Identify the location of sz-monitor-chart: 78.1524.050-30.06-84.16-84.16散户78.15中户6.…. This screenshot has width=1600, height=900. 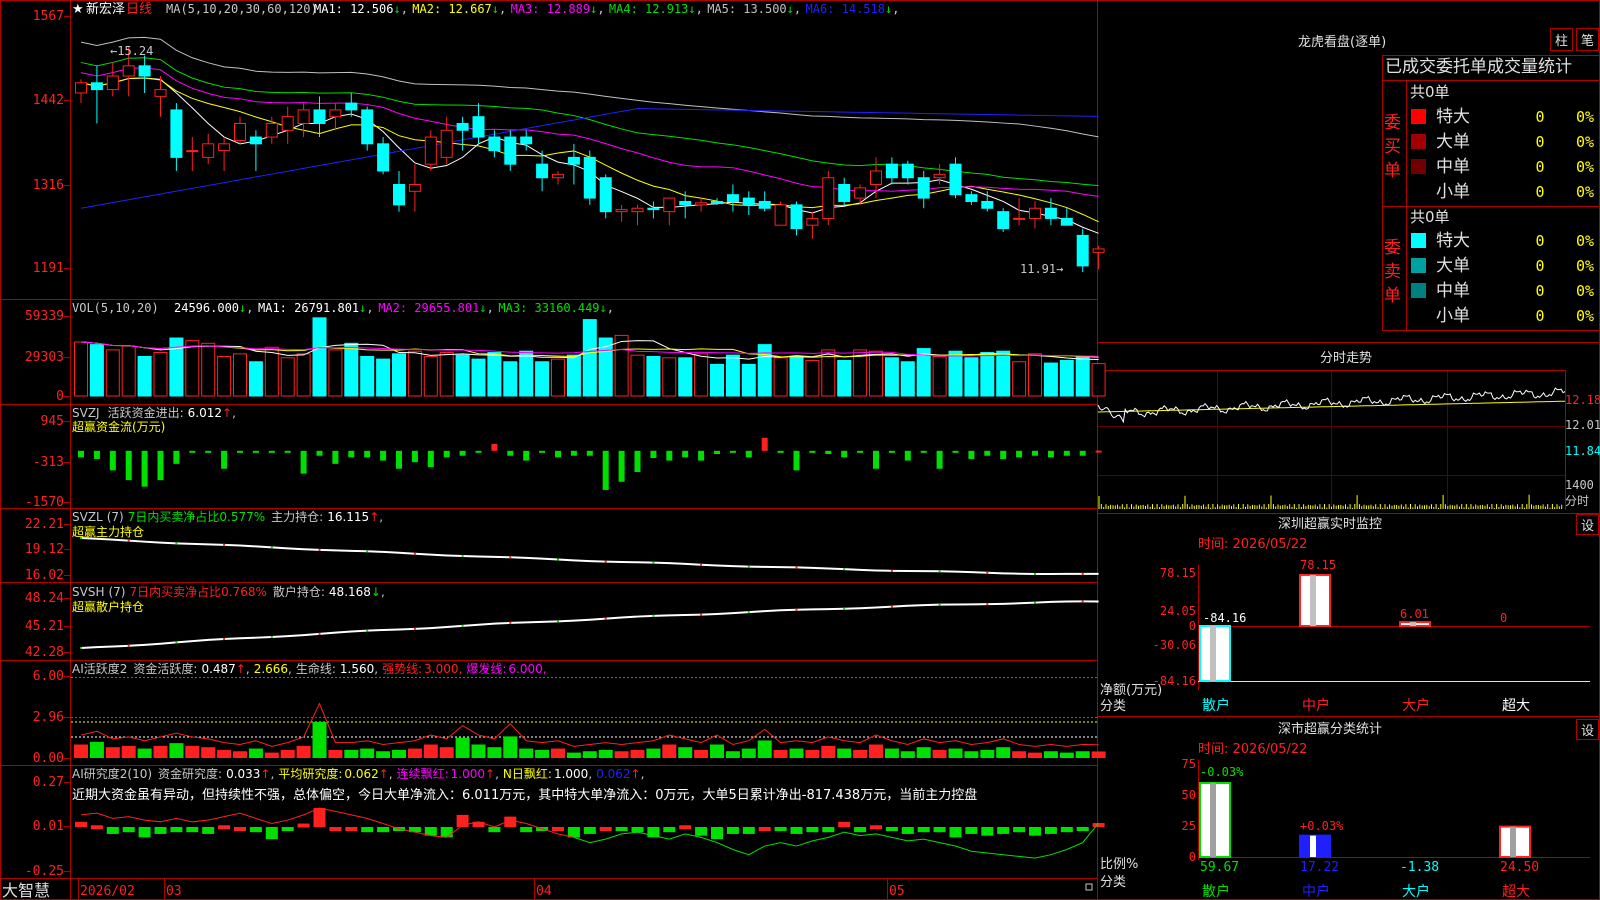
(1371, 636).